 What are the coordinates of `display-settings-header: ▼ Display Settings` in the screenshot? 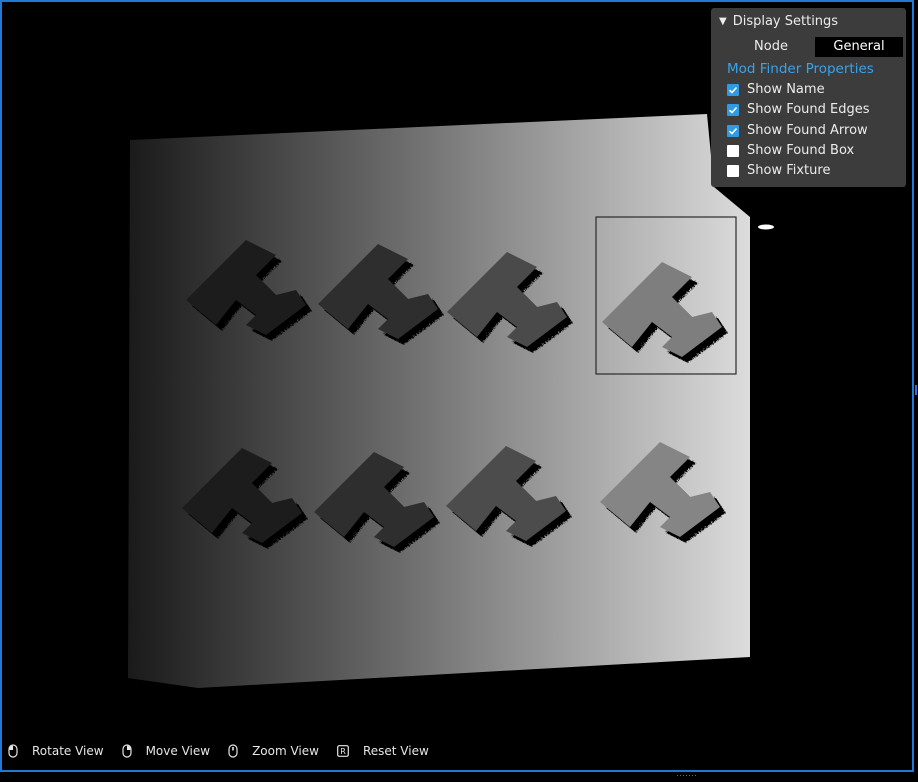 It's located at (778, 21).